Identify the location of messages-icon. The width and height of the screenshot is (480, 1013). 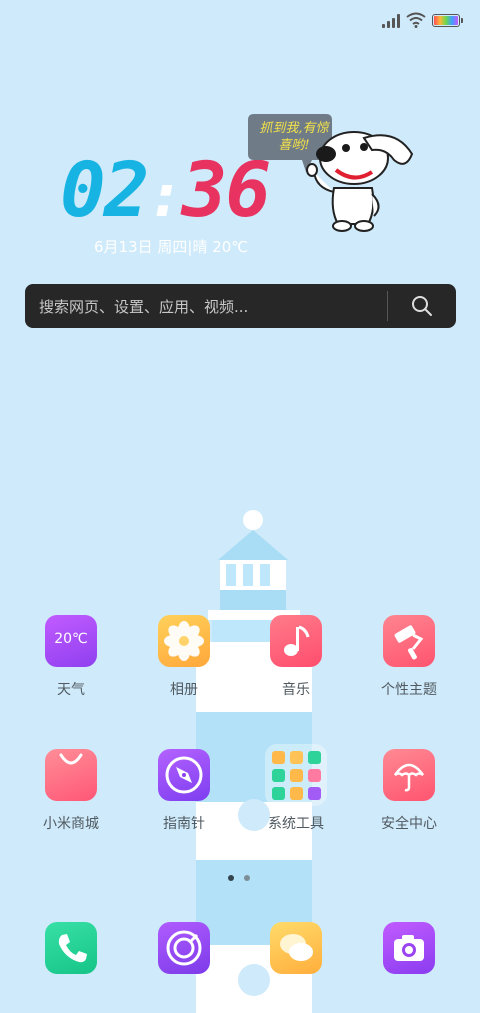
(296, 948).